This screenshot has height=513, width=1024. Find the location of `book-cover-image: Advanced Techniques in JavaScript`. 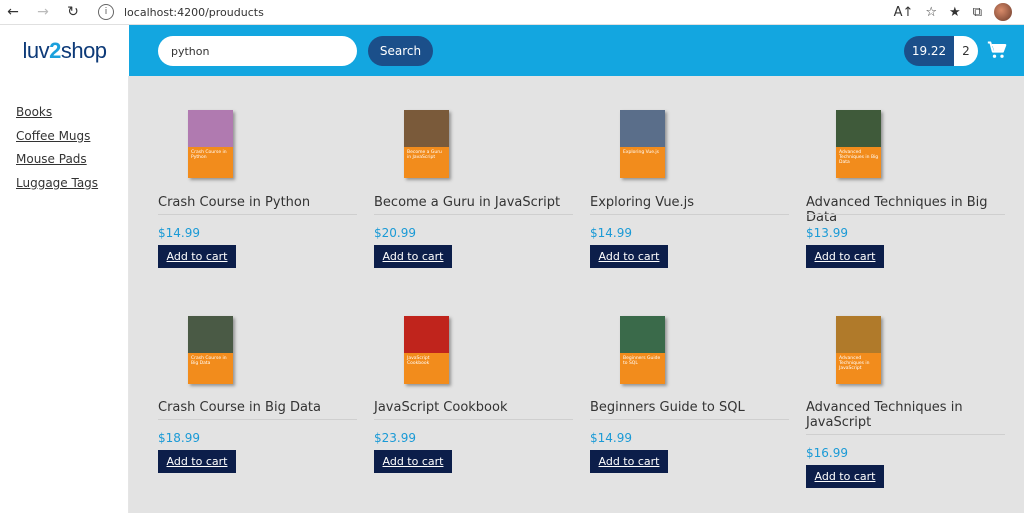

book-cover-image: Advanced Techniques in JavaScript is located at coordinates (858, 350).